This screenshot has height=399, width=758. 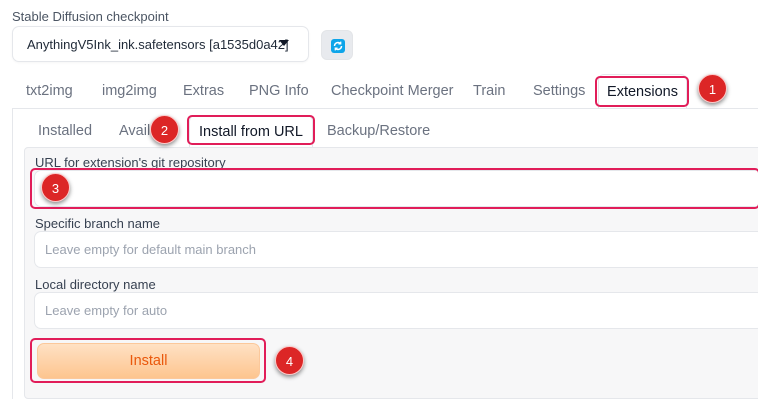 What do you see at coordinates (148, 361) in the screenshot?
I see `install-button: Install` at bounding box center [148, 361].